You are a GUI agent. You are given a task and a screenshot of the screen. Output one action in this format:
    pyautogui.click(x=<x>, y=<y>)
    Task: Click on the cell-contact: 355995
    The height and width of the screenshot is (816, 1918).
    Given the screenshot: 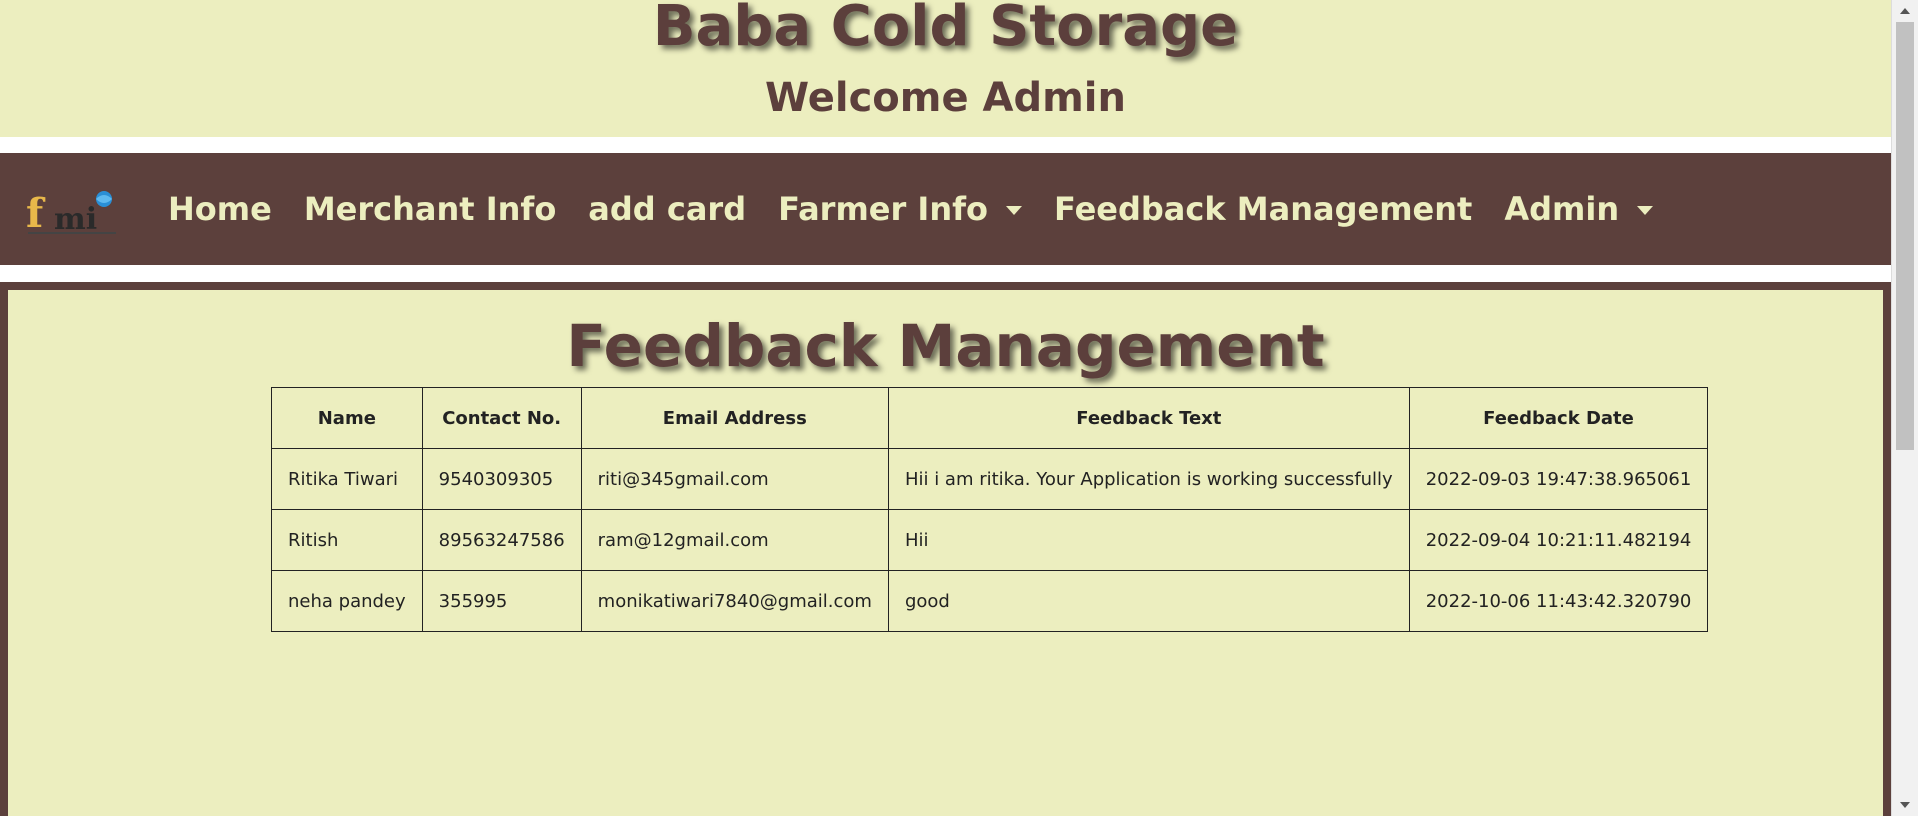 What is the action you would take?
    pyautogui.click(x=501, y=601)
    